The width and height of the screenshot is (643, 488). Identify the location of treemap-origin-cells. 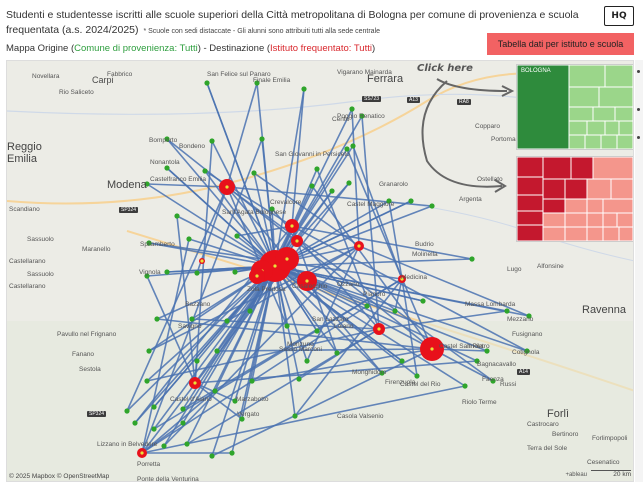
(575, 107).